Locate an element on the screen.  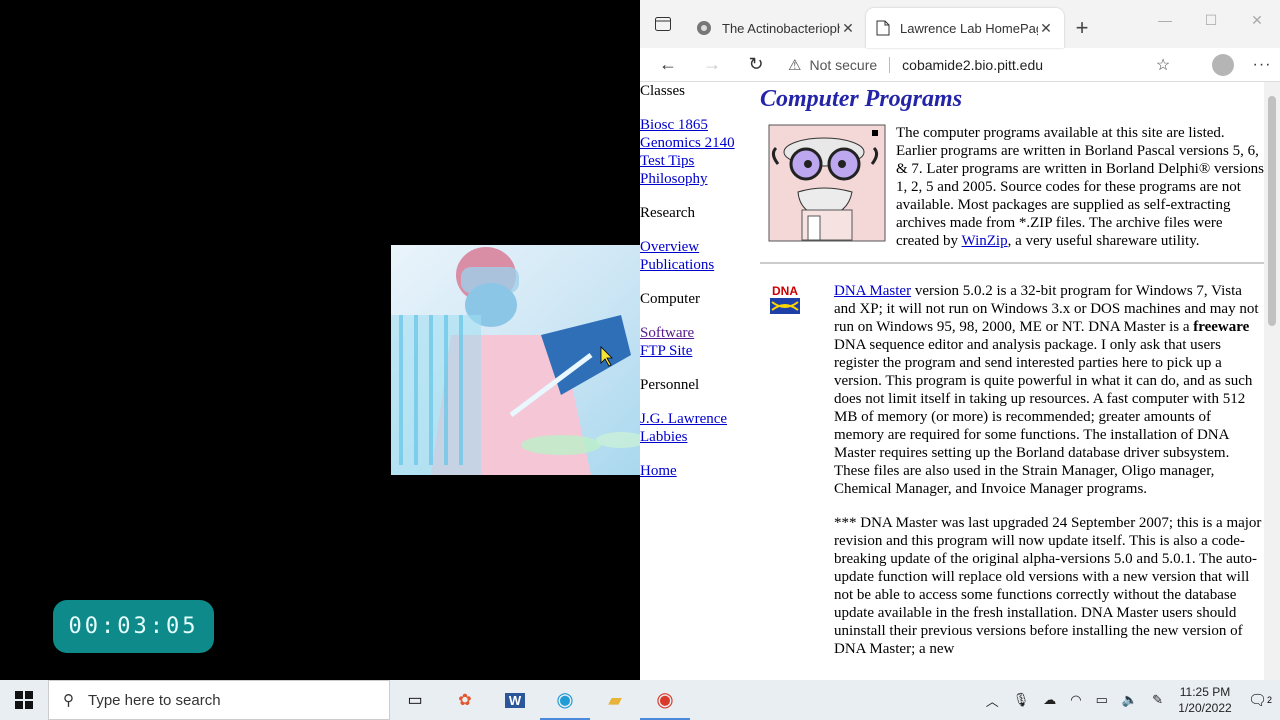
new-tab-button: + is located at coordinates (1082, 28).